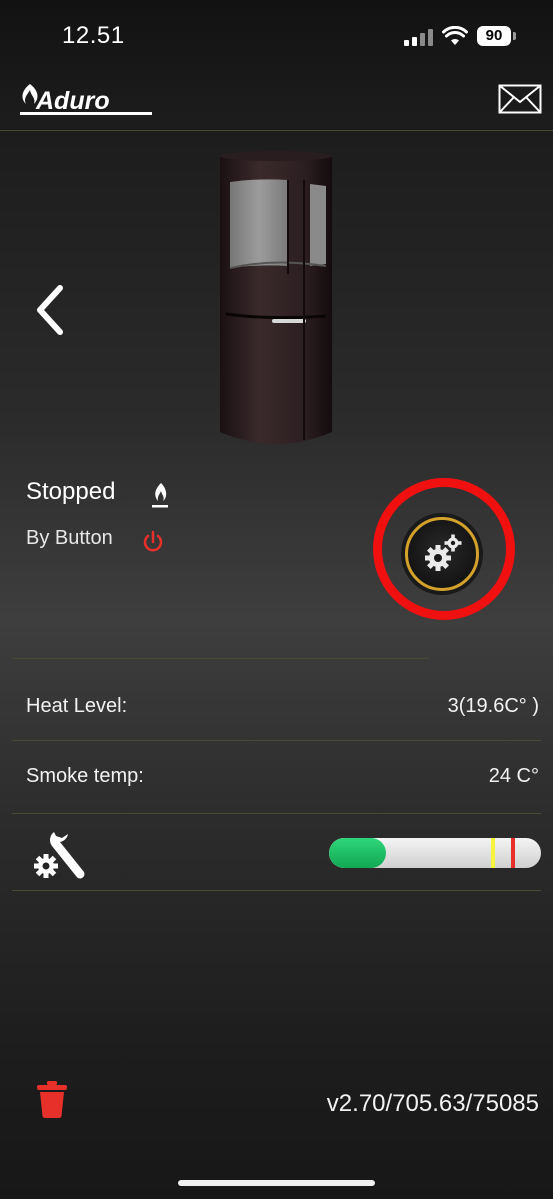  I want to click on status-divider, so click(220, 658).